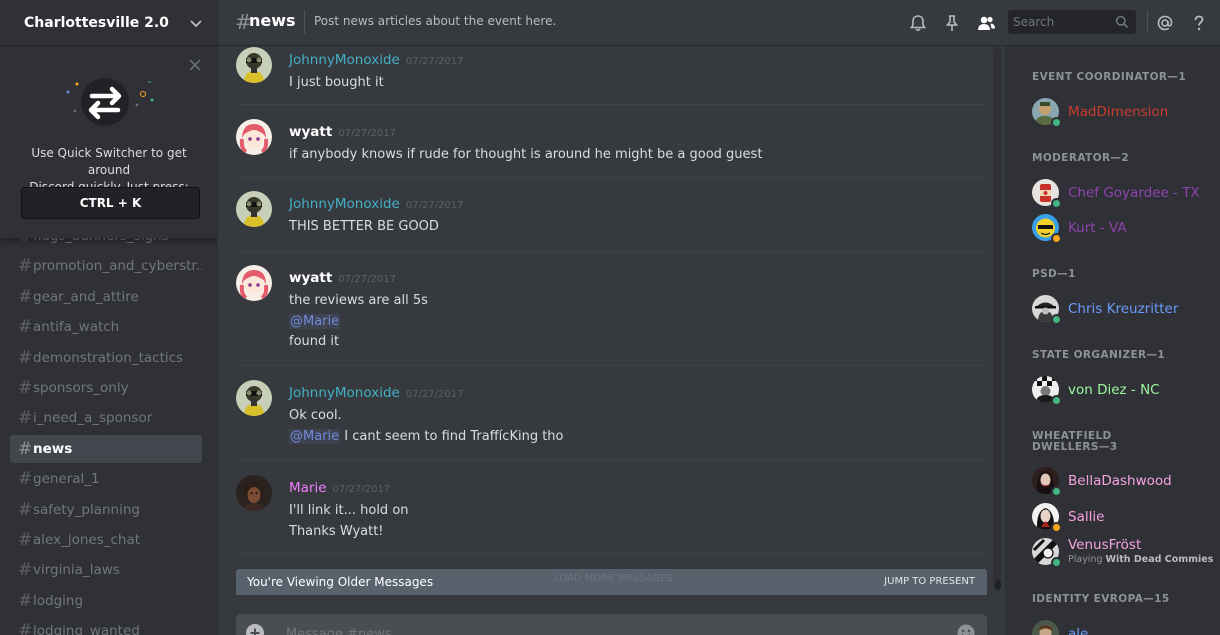 This screenshot has width=1220, height=635. I want to click on role-header: WHEATFIELD DWELLERS—3, so click(1075, 441).